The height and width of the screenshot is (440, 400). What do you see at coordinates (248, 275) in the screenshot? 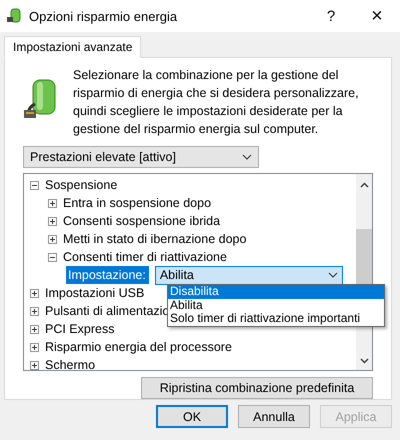
I see `setting-dropdown: Abilita` at bounding box center [248, 275].